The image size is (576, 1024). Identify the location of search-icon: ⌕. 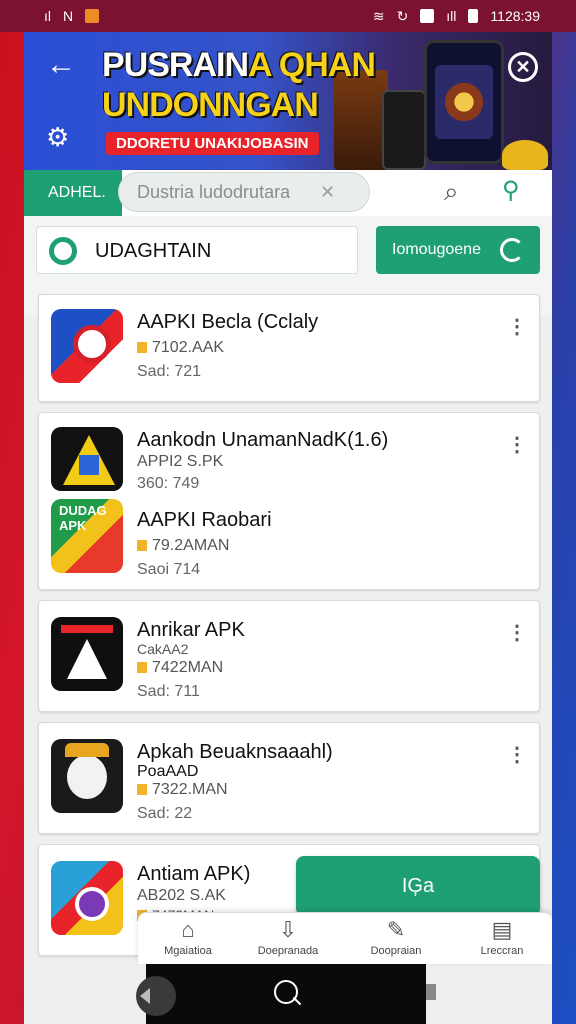
(451, 192).